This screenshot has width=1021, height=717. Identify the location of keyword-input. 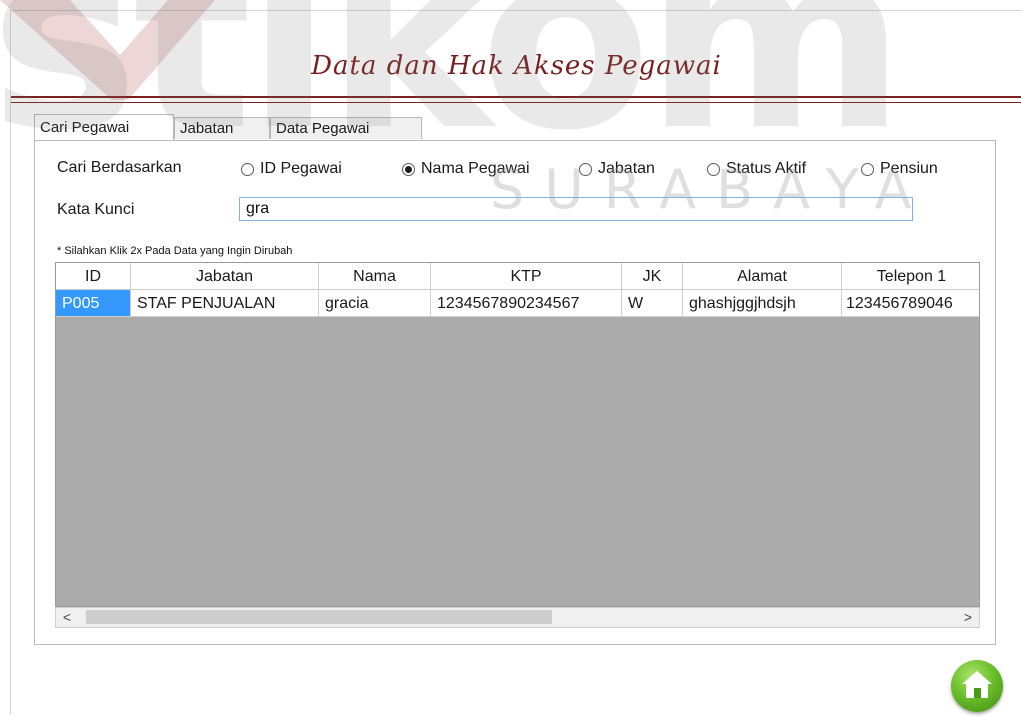
(576, 209).